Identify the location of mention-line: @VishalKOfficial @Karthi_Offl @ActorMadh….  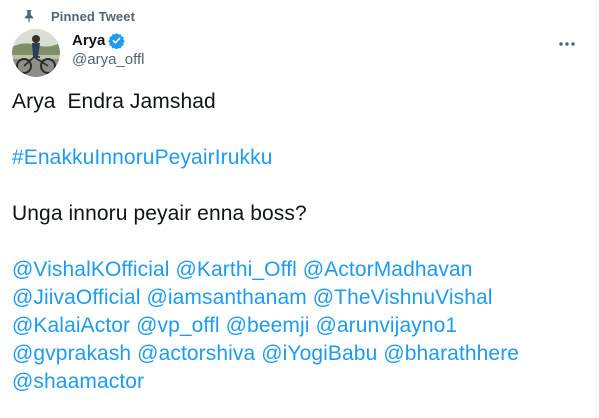
(297, 270).